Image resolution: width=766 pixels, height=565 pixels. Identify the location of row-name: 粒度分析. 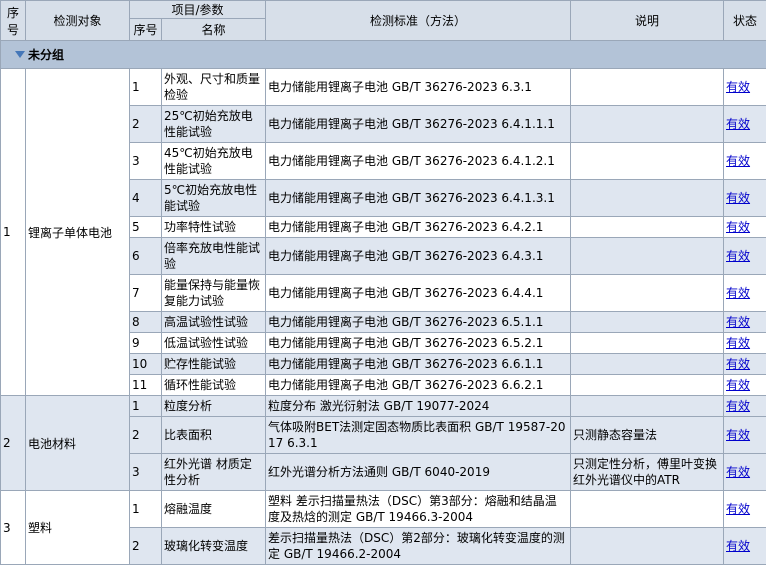
(188, 406).